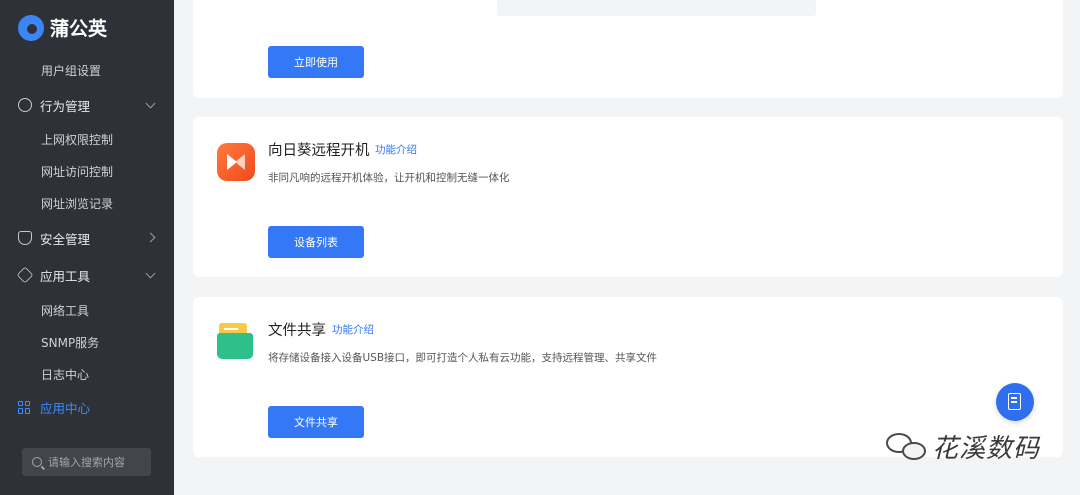 Image resolution: width=1080 pixels, height=495 pixels. Describe the element at coordinates (463, 358) in the screenshot. I see `app-description: 将存储设备接入设备USB接口，即可打造个人私有云功能，支持远程管理、共享文件` at that location.